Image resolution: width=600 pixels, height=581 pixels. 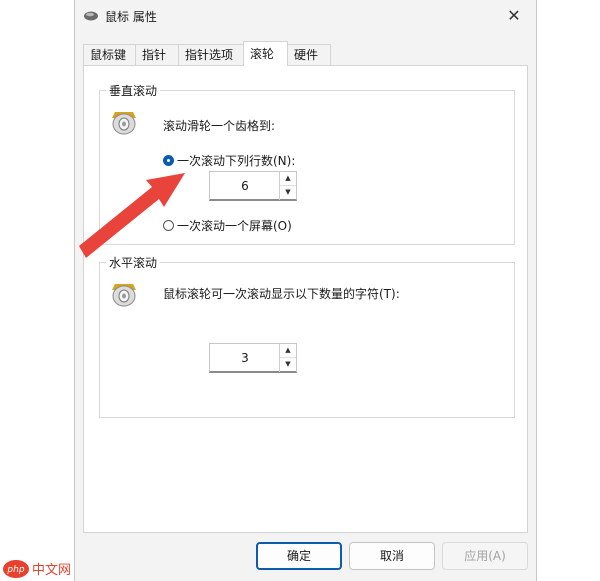 What do you see at coordinates (265, 53) in the screenshot?
I see `tab-wheel: 滚轮` at bounding box center [265, 53].